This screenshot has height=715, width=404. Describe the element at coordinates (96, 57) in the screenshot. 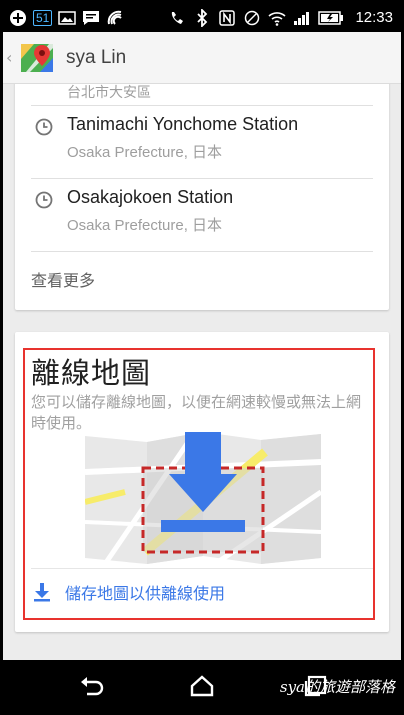

I see `account-title: sya Lin` at that location.